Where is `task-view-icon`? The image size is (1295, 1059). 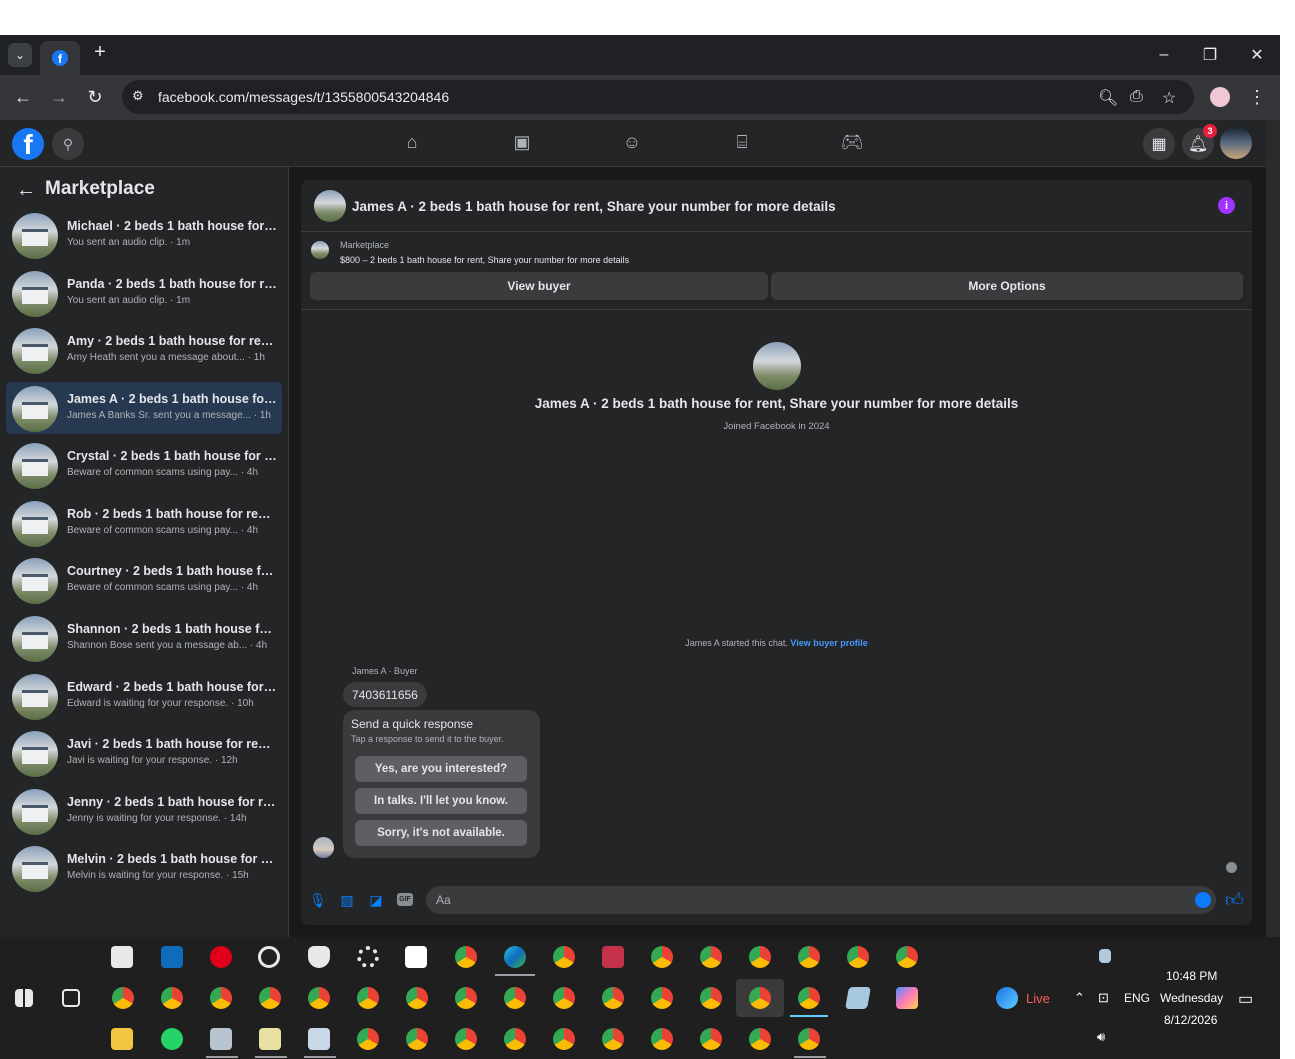 task-view-icon is located at coordinates (71, 998).